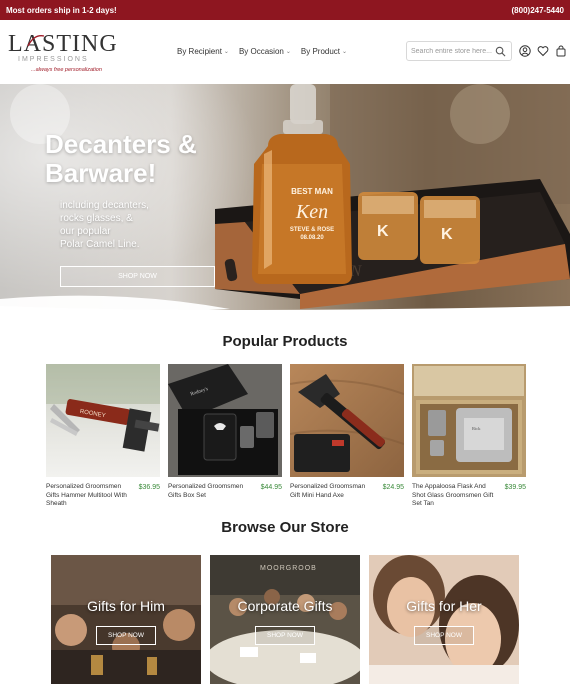 The height and width of the screenshot is (684, 570). What do you see at coordinates (103, 408) in the screenshot?
I see `hammer-multitool-image: ROONEY` at bounding box center [103, 408].